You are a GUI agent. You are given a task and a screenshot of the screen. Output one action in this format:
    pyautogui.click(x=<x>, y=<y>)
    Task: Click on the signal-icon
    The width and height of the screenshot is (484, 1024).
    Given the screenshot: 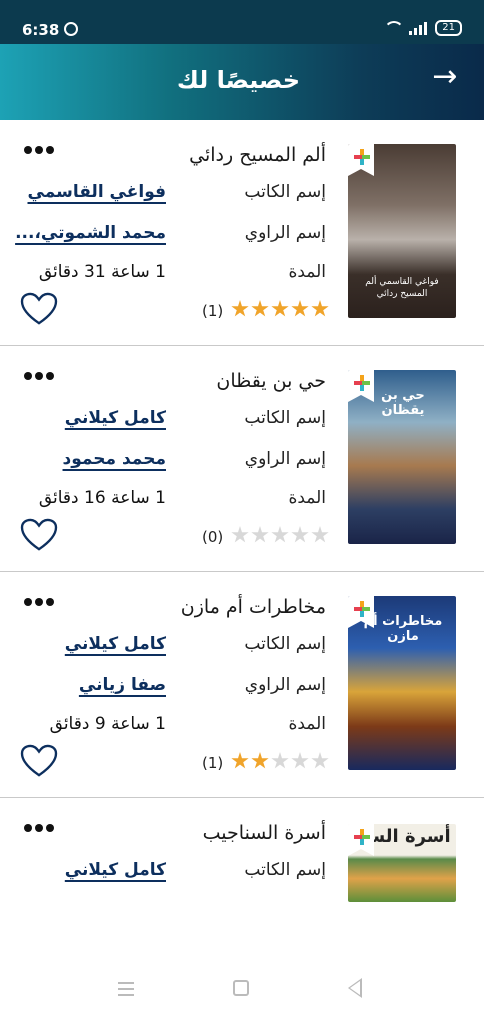 What is the action you would take?
    pyautogui.click(x=418, y=28)
    